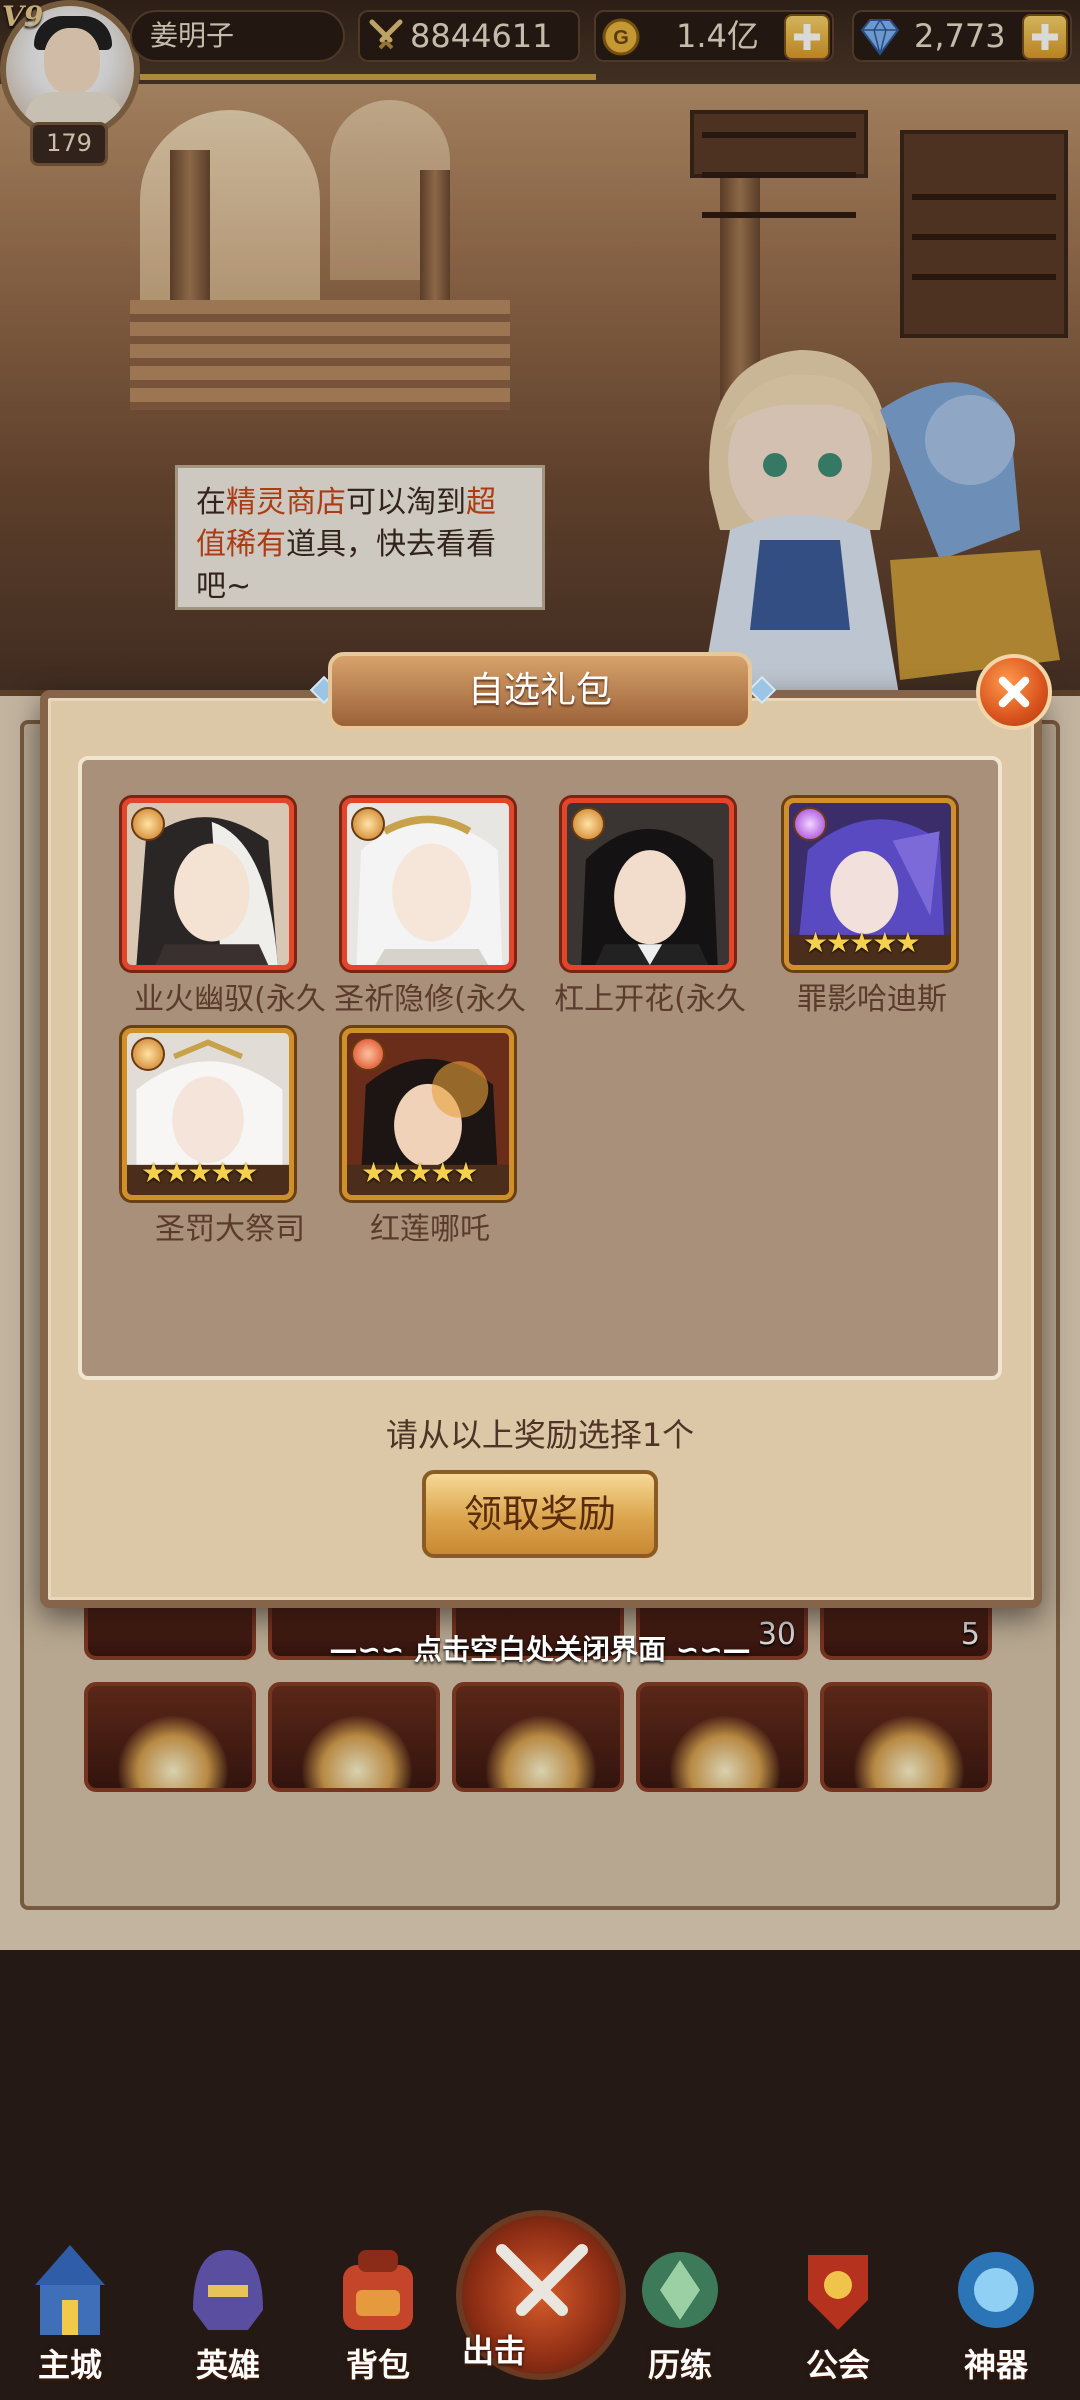  Describe the element at coordinates (377, 2365) in the screenshot. I see `nav-label: 背包` at that location.